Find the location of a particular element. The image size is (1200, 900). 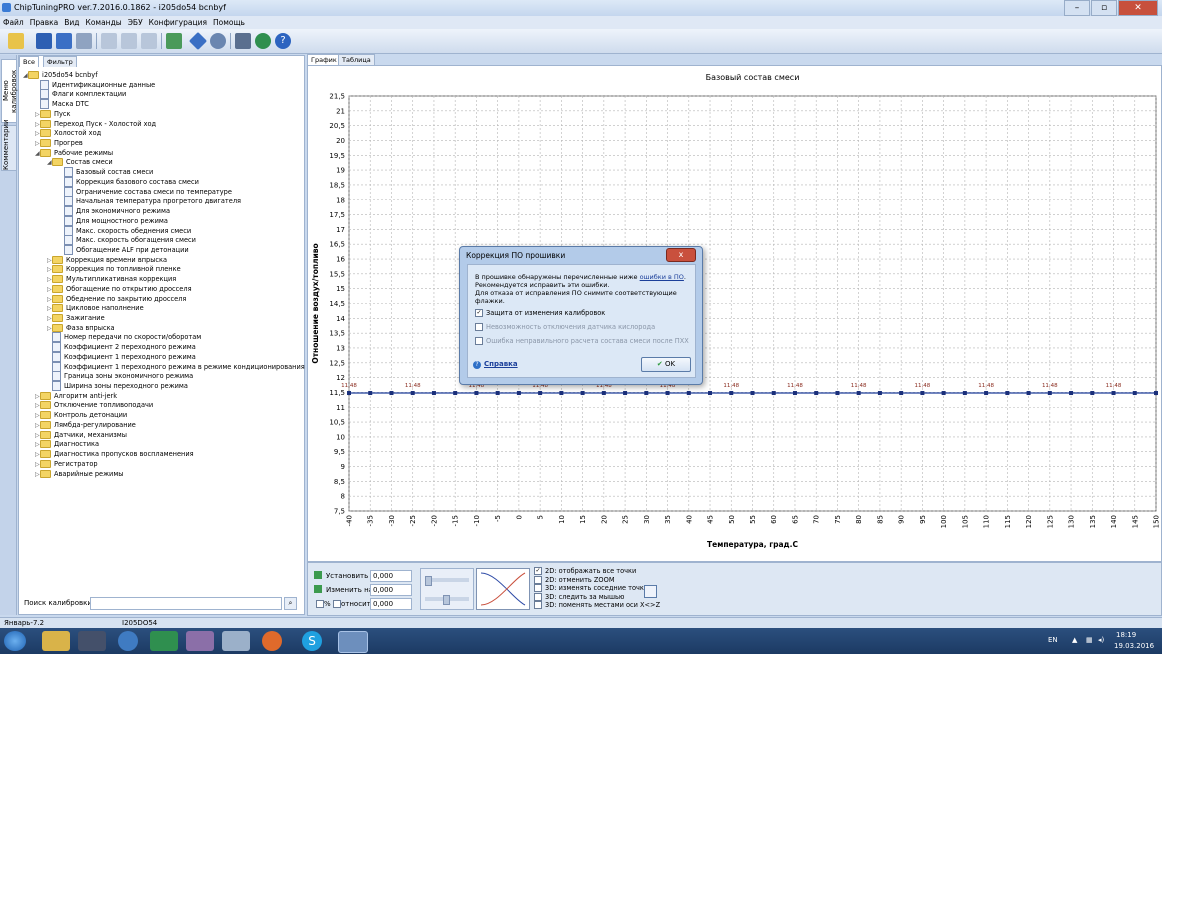

tree-item: Коррекция базового состава смеси is located at coordinates (129, 181).